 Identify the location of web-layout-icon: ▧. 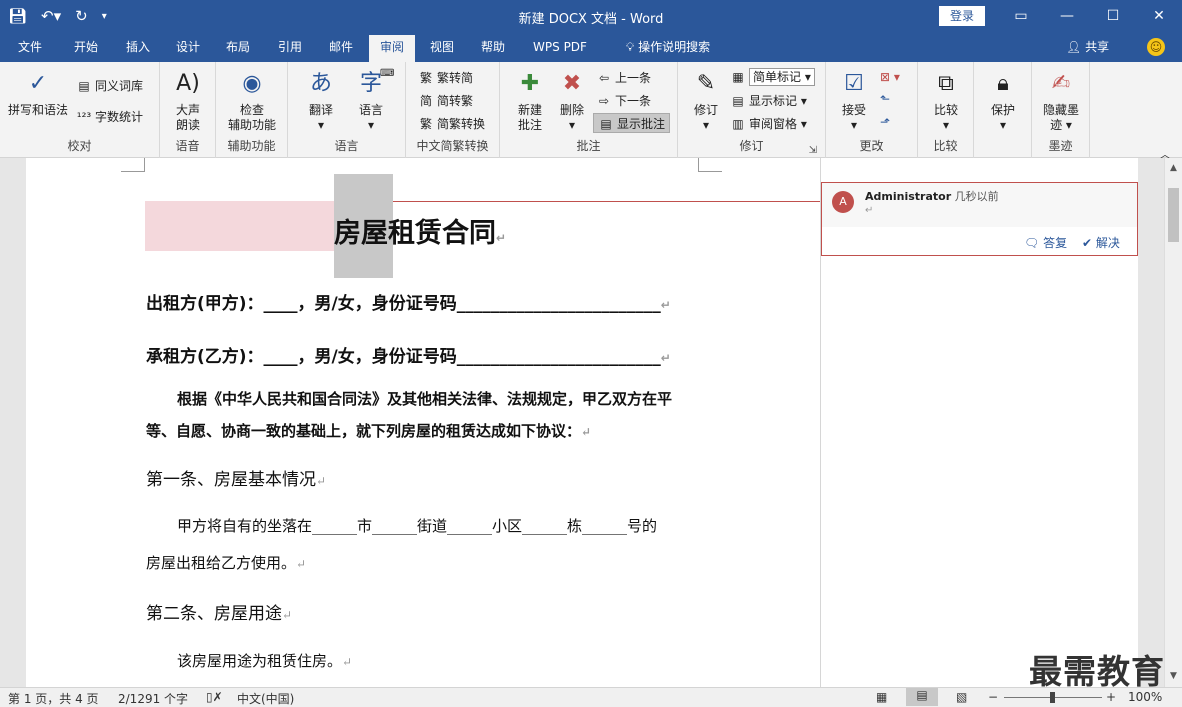
(961, 697).